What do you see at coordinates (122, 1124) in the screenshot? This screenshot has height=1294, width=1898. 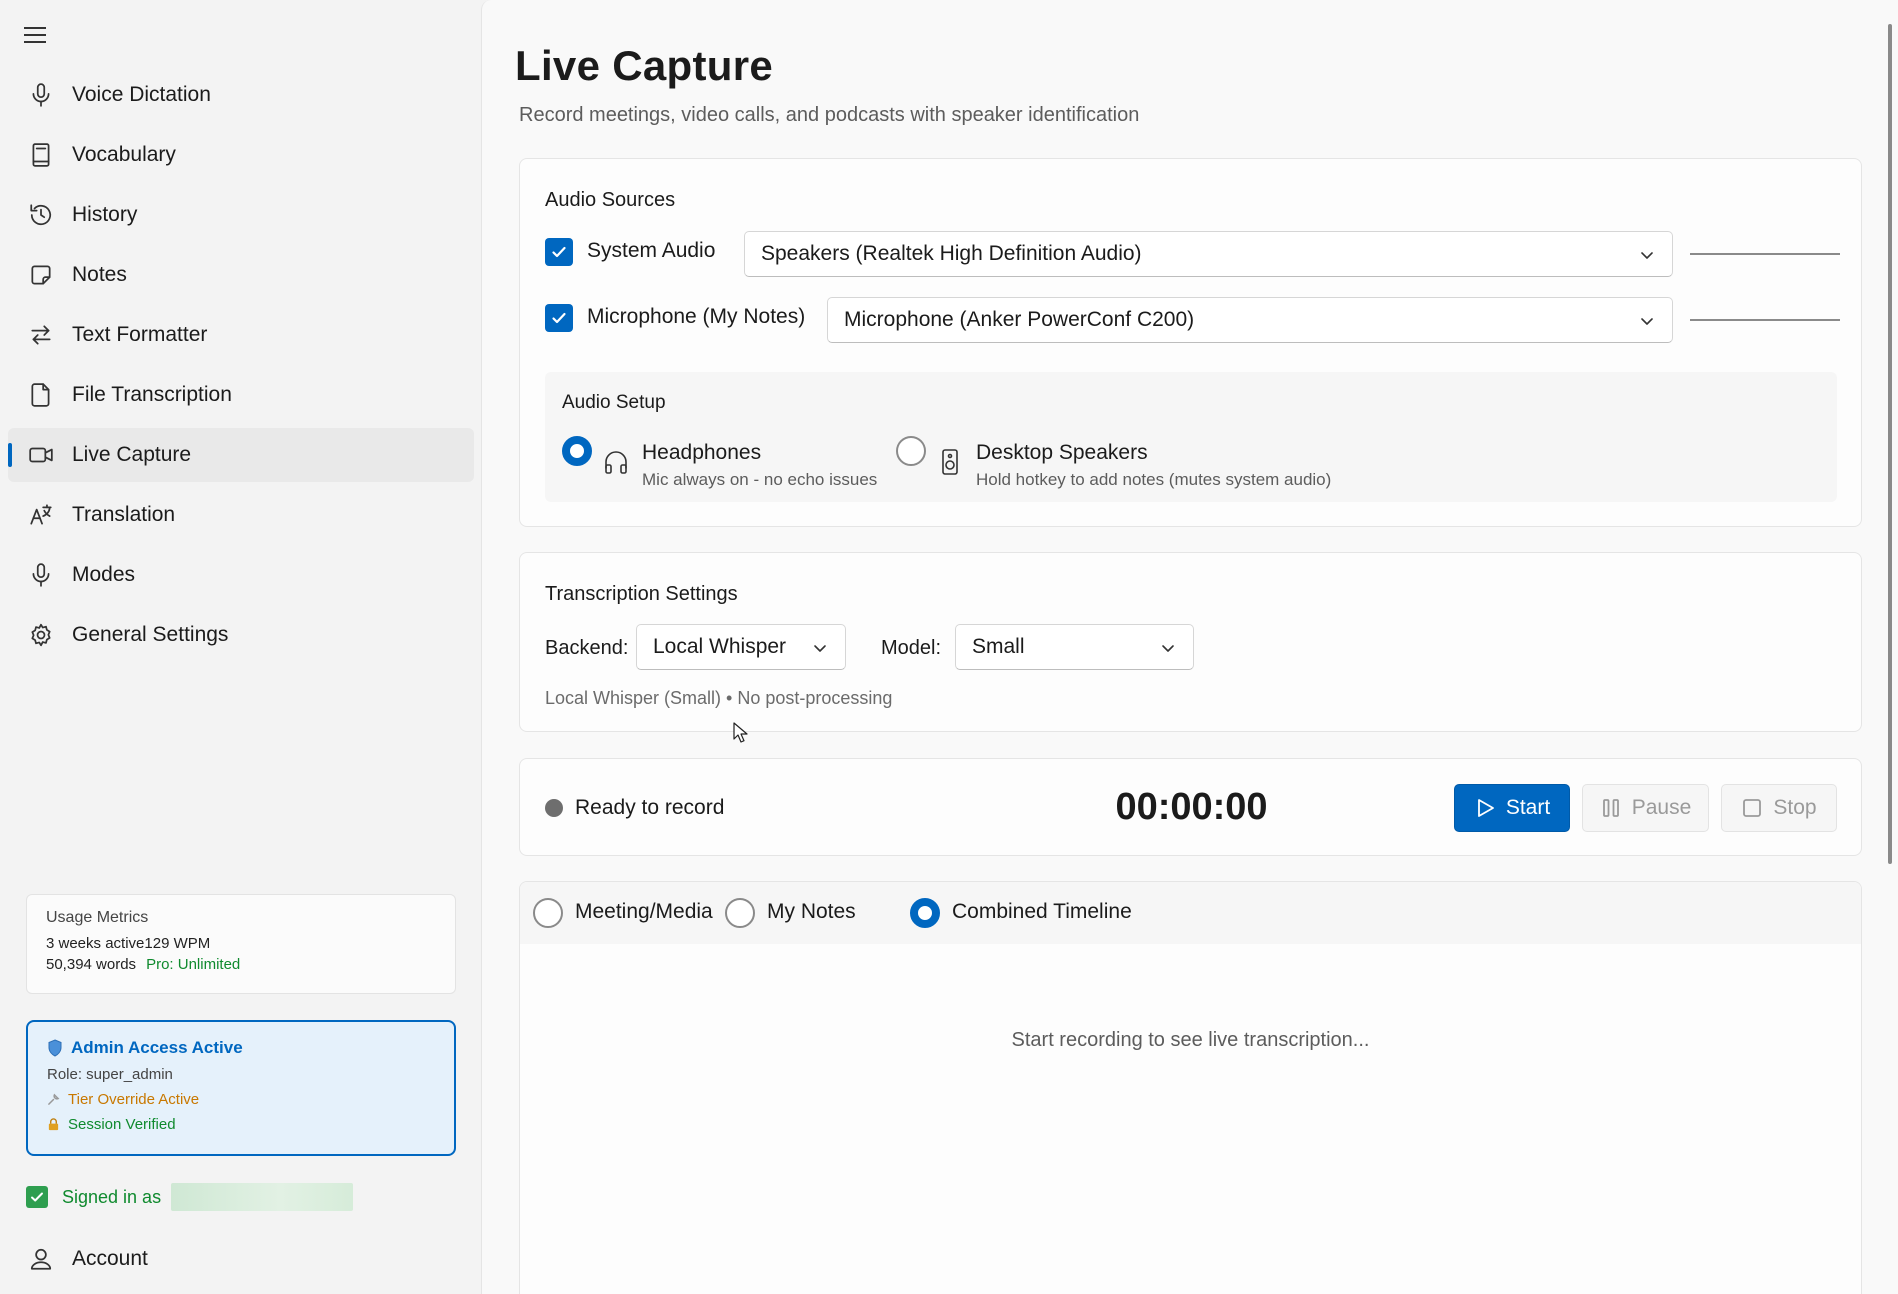 I see `admin-session: Session Verified` at bounding box center [122, 1124].